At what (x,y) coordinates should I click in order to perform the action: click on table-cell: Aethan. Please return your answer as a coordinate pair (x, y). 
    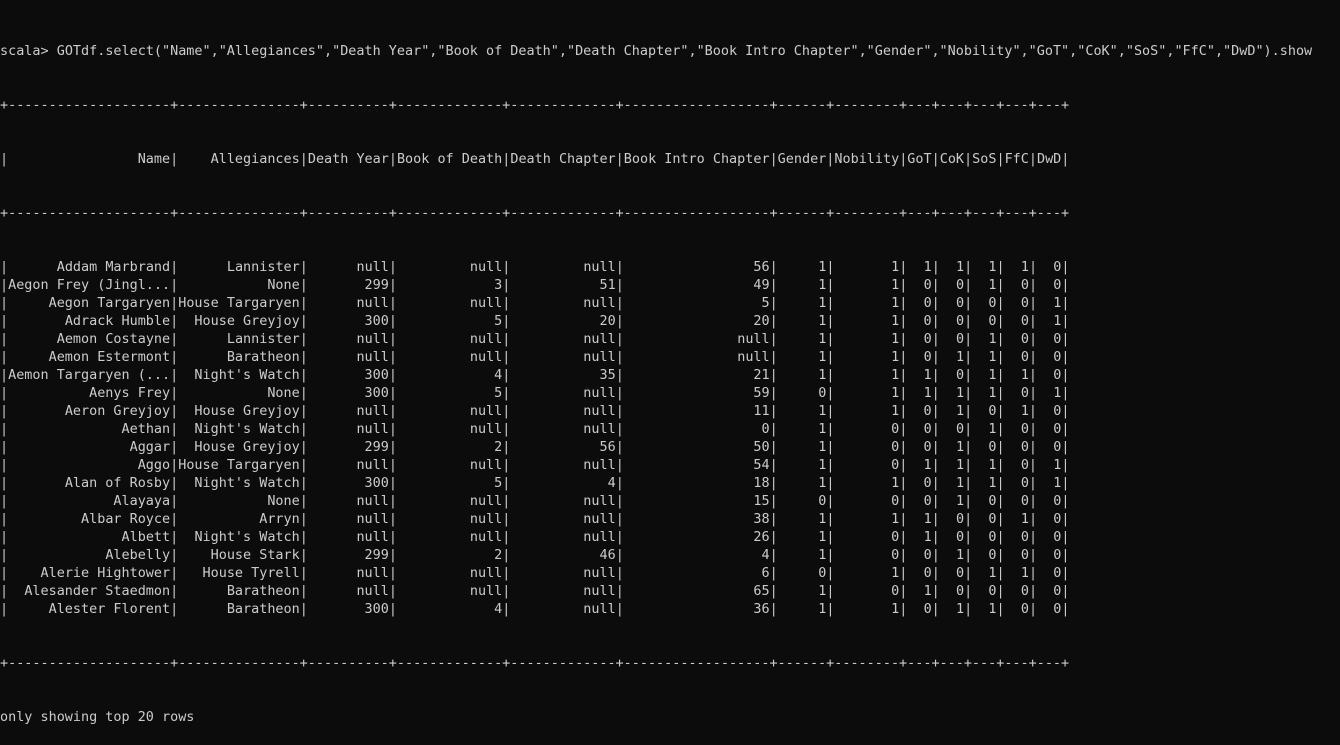
    Looking at the image, I should click on (146, 429).